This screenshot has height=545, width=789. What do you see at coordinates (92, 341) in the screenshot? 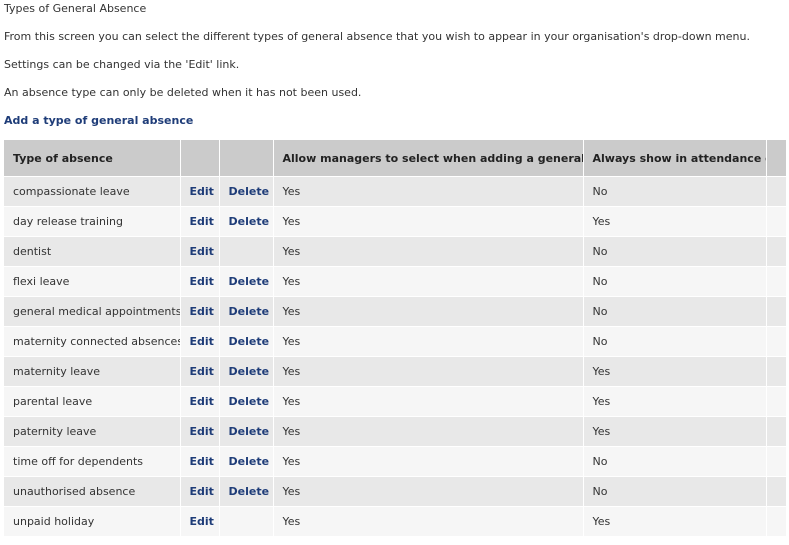
I see `absence-type-name: maternity connected absences` at bounding box center [92, 341].